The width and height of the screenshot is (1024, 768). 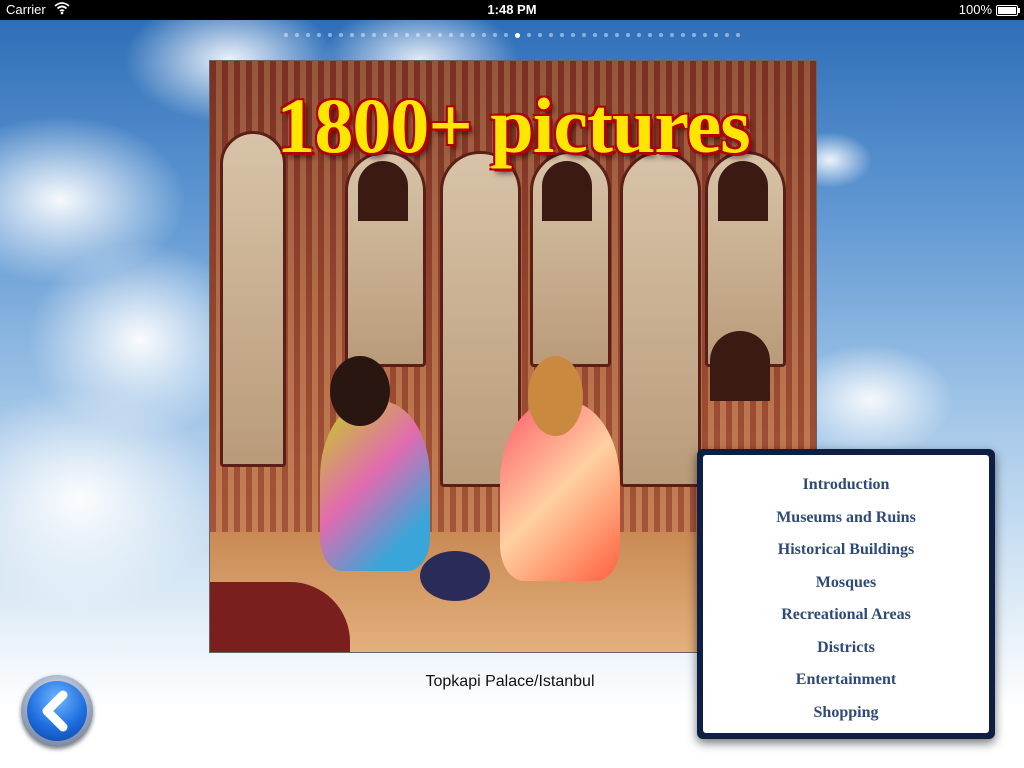 What do you see at coordinates (846, 713) in the screenshot?
I see `menu-item: Shopping` at bounding box center [846, 713].